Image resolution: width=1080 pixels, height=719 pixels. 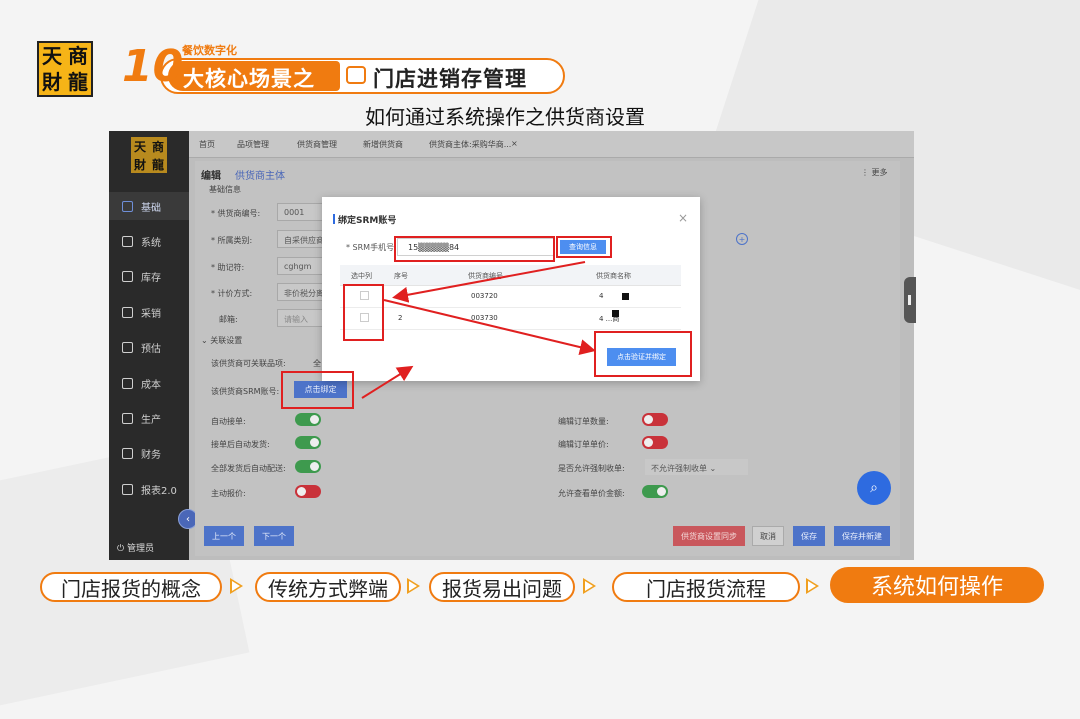 I want to click on nav-item-process: 门店报货流程, so click(x=706, y=587).